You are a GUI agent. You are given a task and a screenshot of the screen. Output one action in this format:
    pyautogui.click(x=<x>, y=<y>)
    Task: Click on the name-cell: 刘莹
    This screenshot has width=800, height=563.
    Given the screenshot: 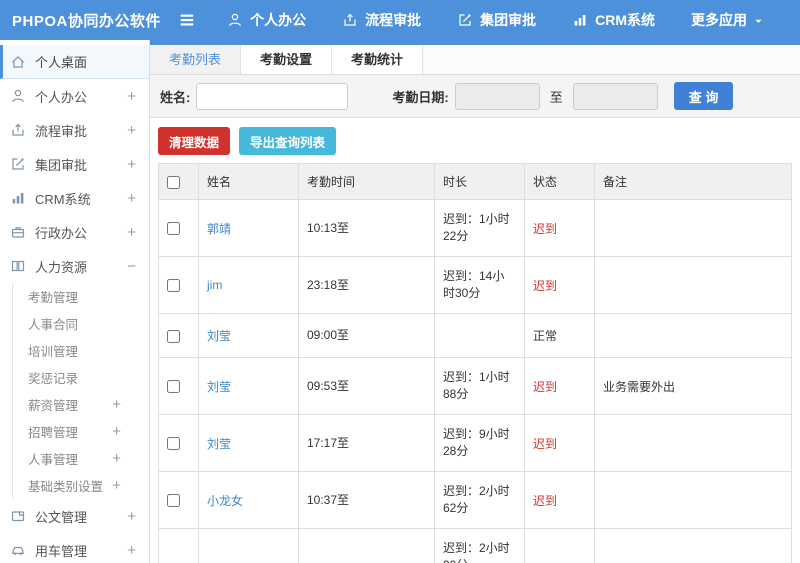 What is the action you would take?
    pyautogui.click(x=248, y=443)
    